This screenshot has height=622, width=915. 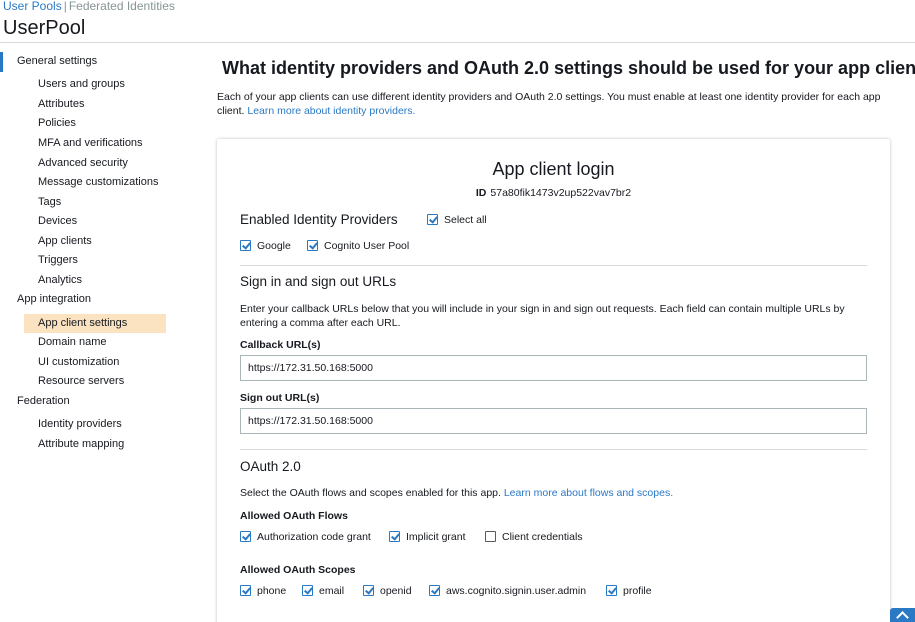 I want to click on client-credentials-checkbox: Client credentials, so click(x=540, y=537).